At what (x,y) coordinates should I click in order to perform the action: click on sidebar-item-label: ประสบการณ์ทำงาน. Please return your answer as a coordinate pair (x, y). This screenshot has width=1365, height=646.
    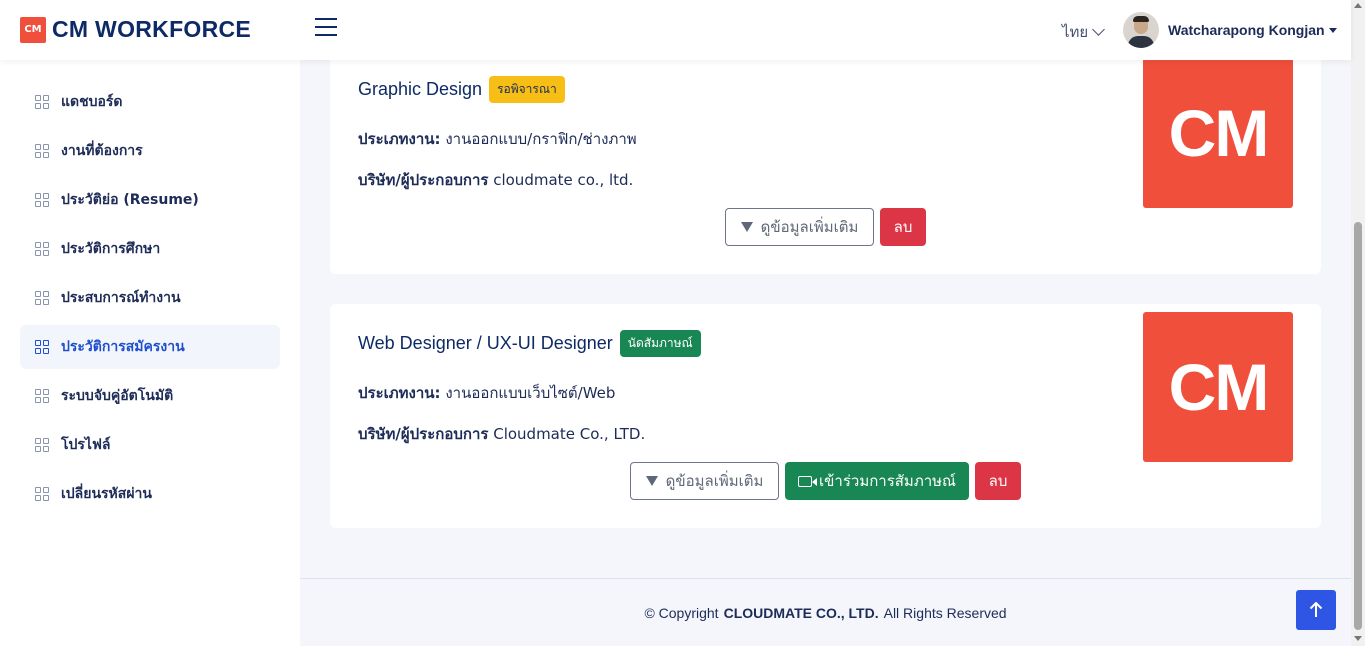
    Looking at the image, I should click on (121, 298).